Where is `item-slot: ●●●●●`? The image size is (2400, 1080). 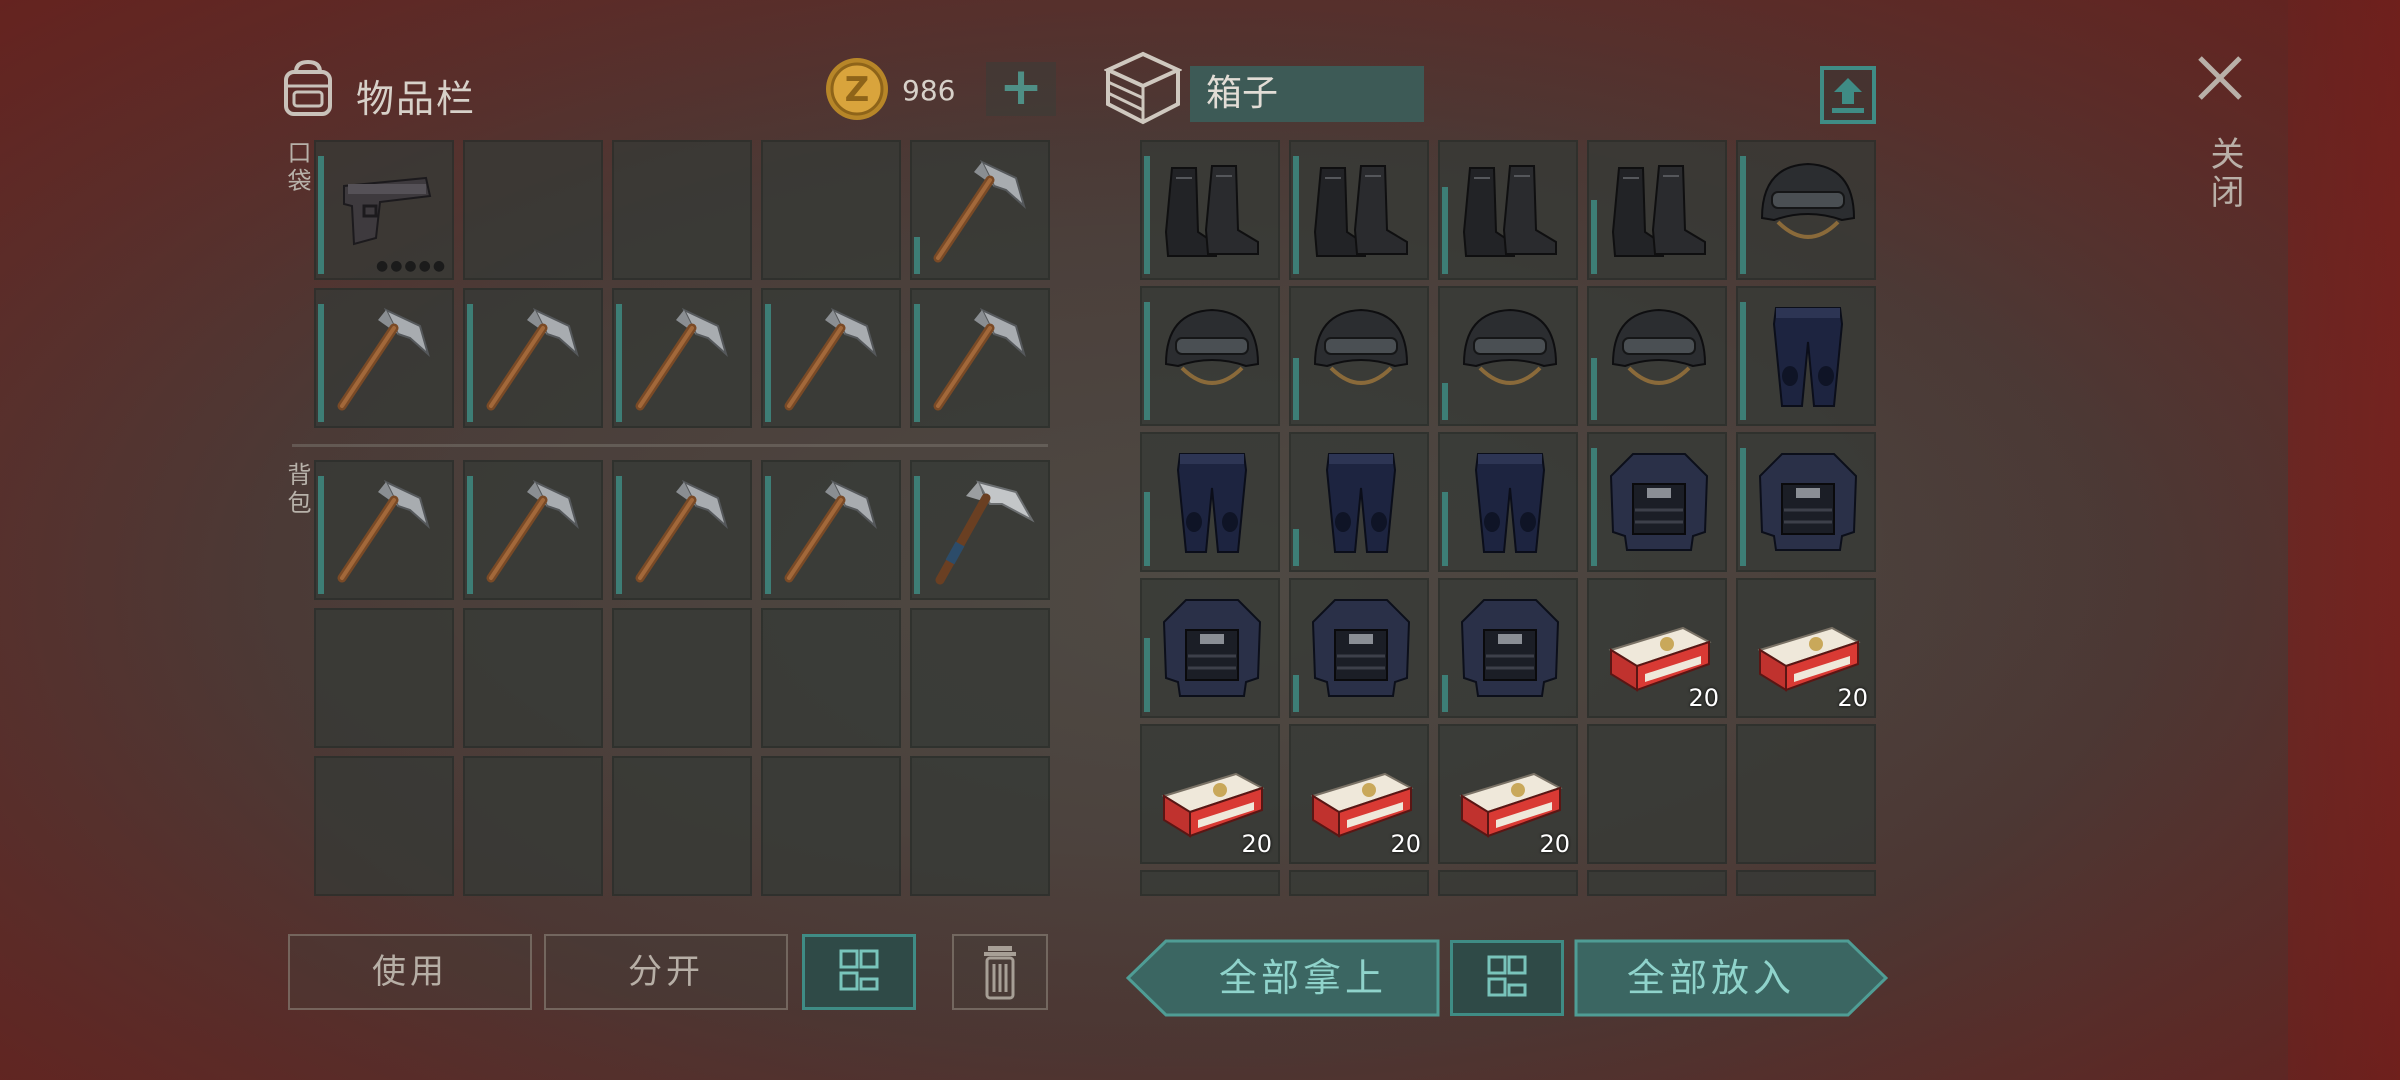 item-slot: ●●●●● is located at coordinates (384, 210).